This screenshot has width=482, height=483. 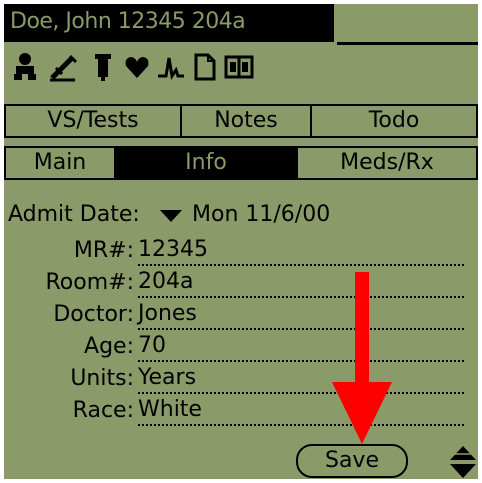 I want to click on icon-toolbar, so click(x=241, y=68).